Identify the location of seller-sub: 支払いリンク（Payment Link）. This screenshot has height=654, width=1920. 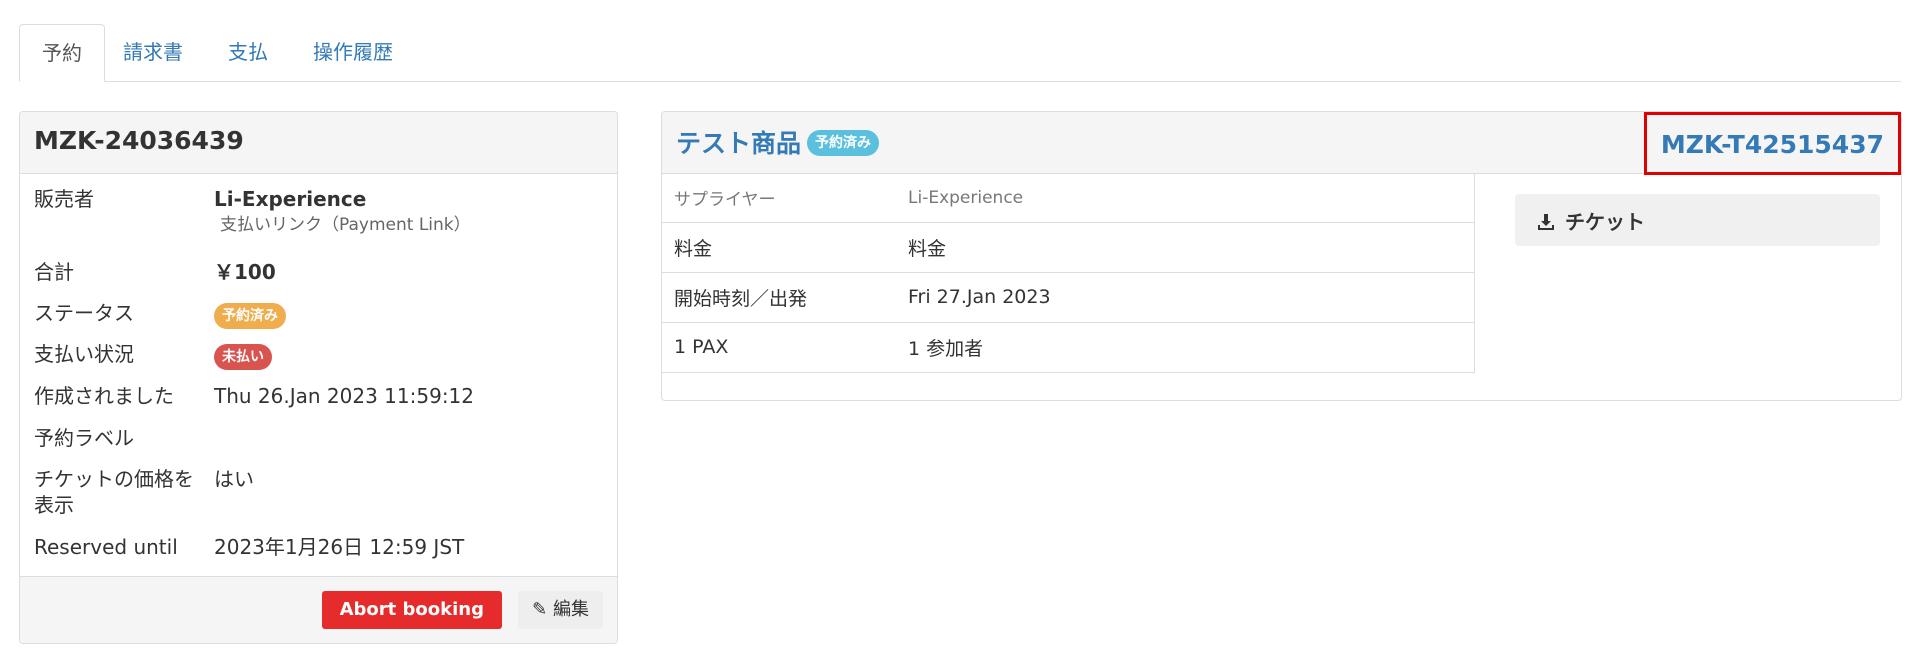
(345, 225).